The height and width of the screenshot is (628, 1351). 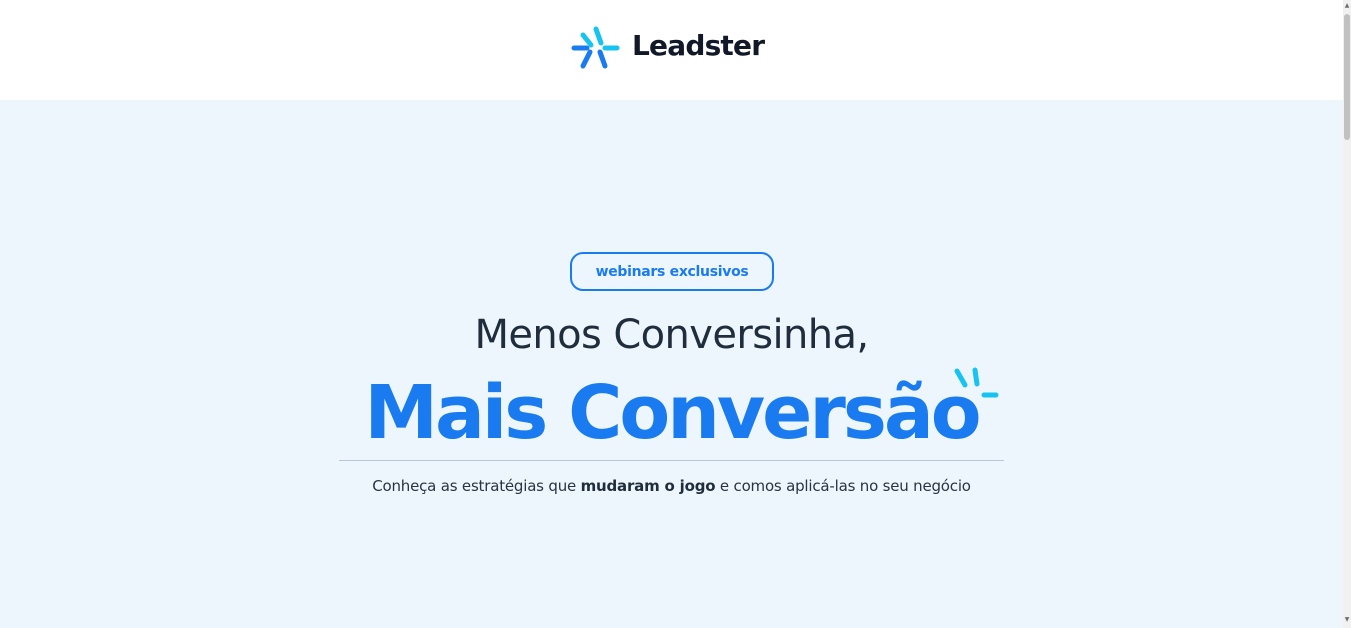 I want to click on hero-title-line1: Menos Conversinha,, so click(x=671, y=335).